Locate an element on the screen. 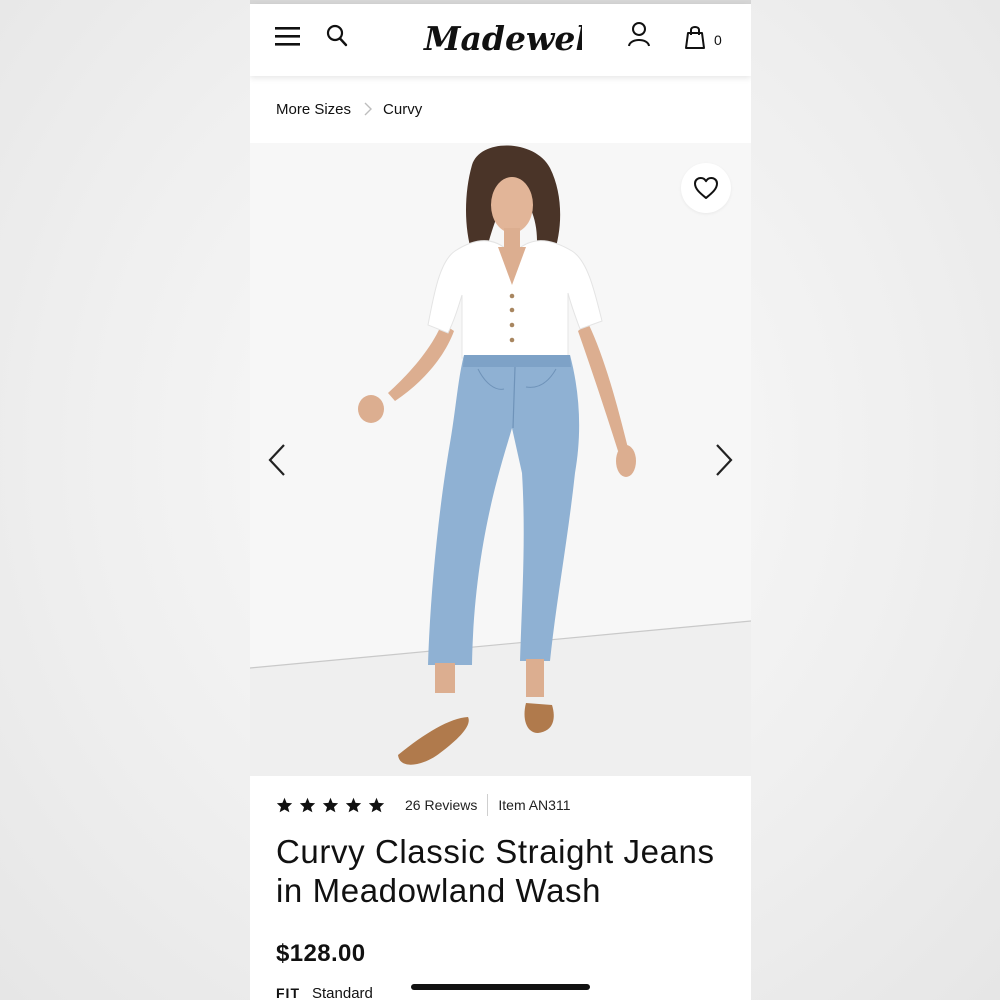 The width and height of the screenshot is (1000, 1000). user-account-icon is located at coordinates (639, 34).